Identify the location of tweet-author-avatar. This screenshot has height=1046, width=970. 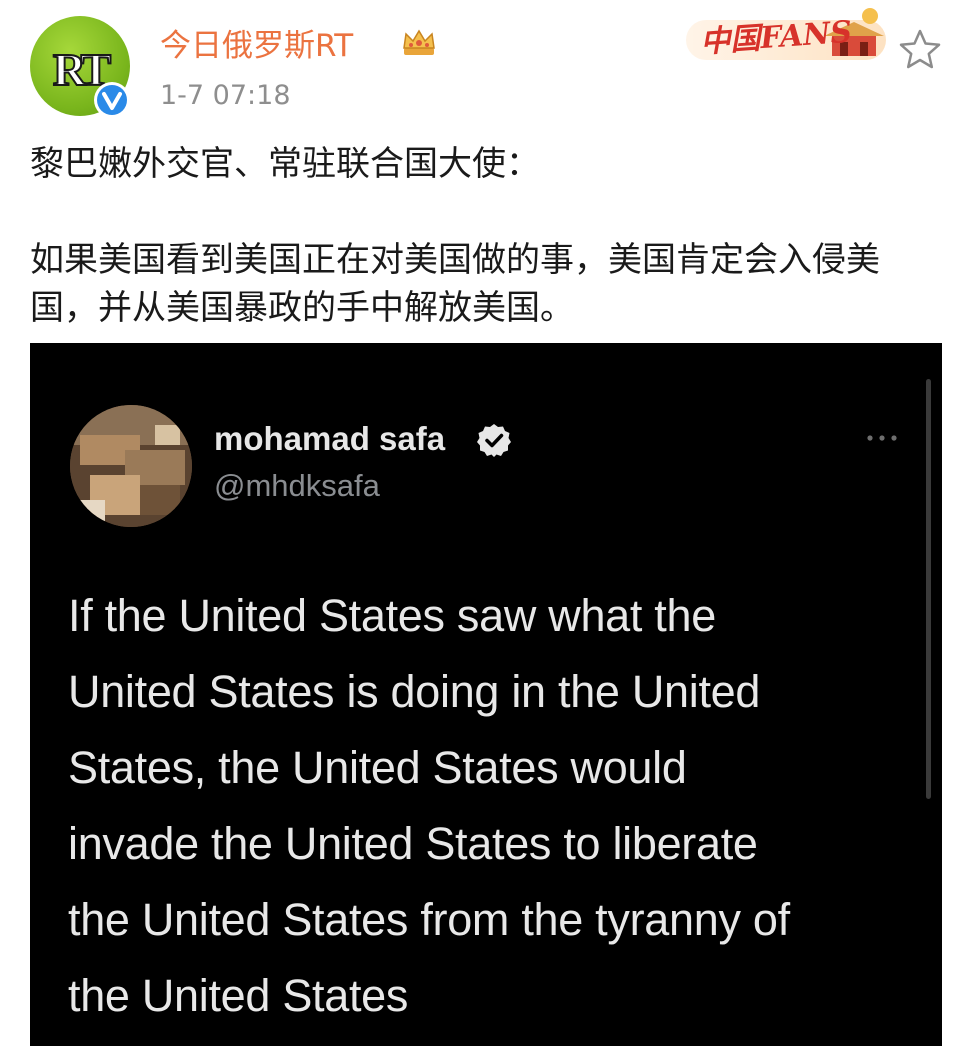
(131, 466).